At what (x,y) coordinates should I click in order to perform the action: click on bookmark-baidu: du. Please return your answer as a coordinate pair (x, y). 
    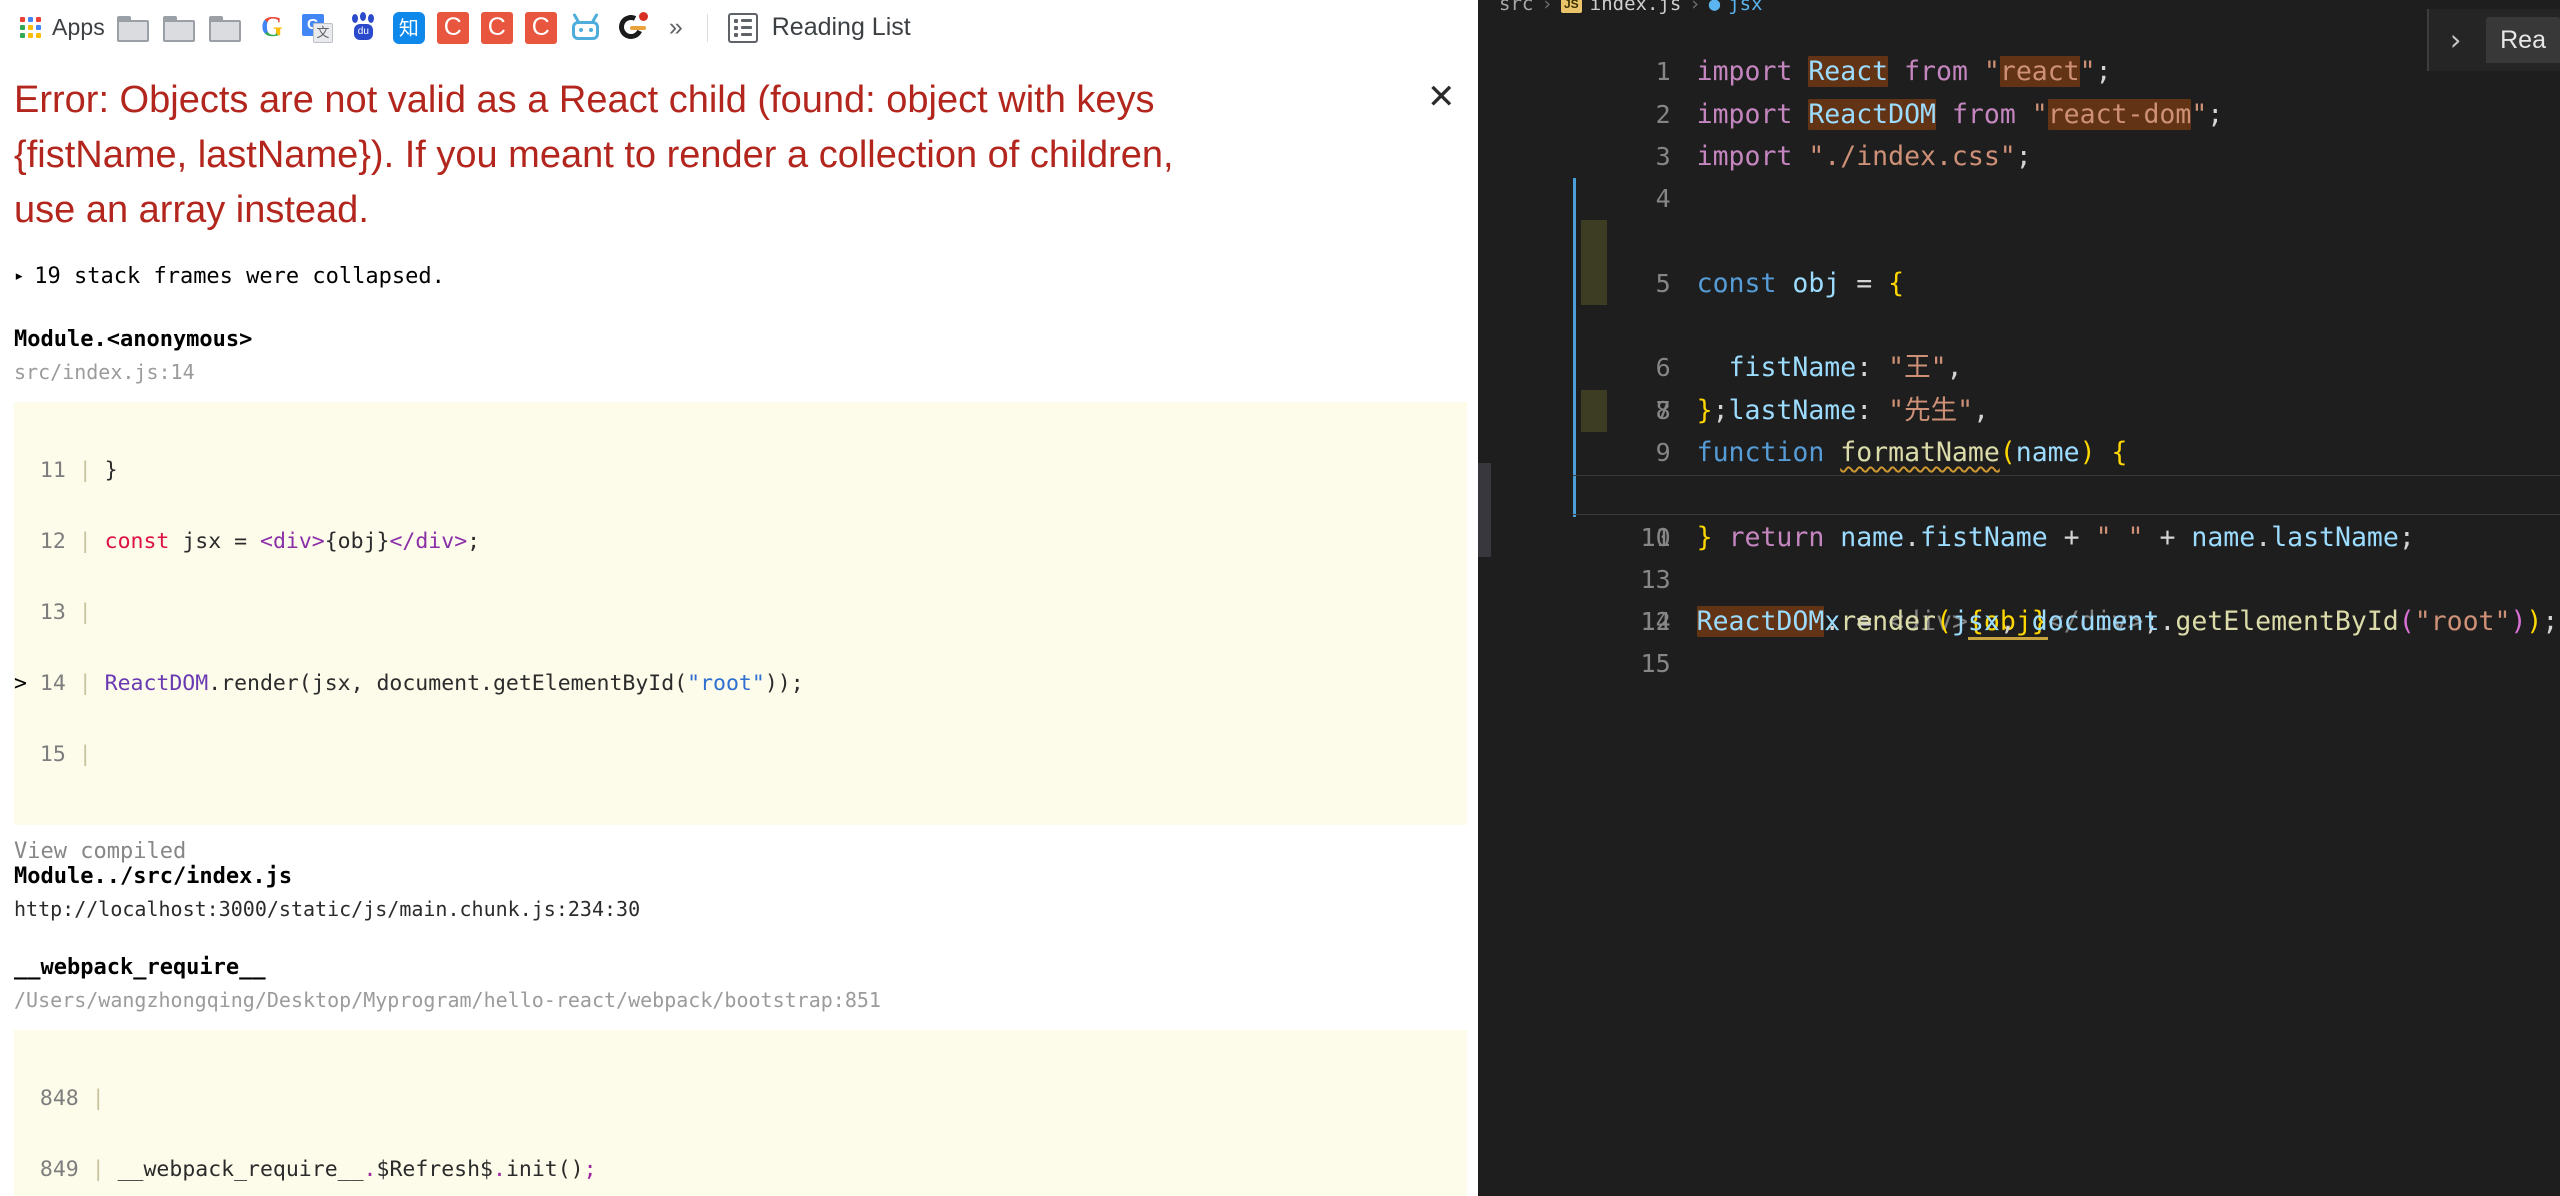
    Looking at the image, I should click on (364, 28).